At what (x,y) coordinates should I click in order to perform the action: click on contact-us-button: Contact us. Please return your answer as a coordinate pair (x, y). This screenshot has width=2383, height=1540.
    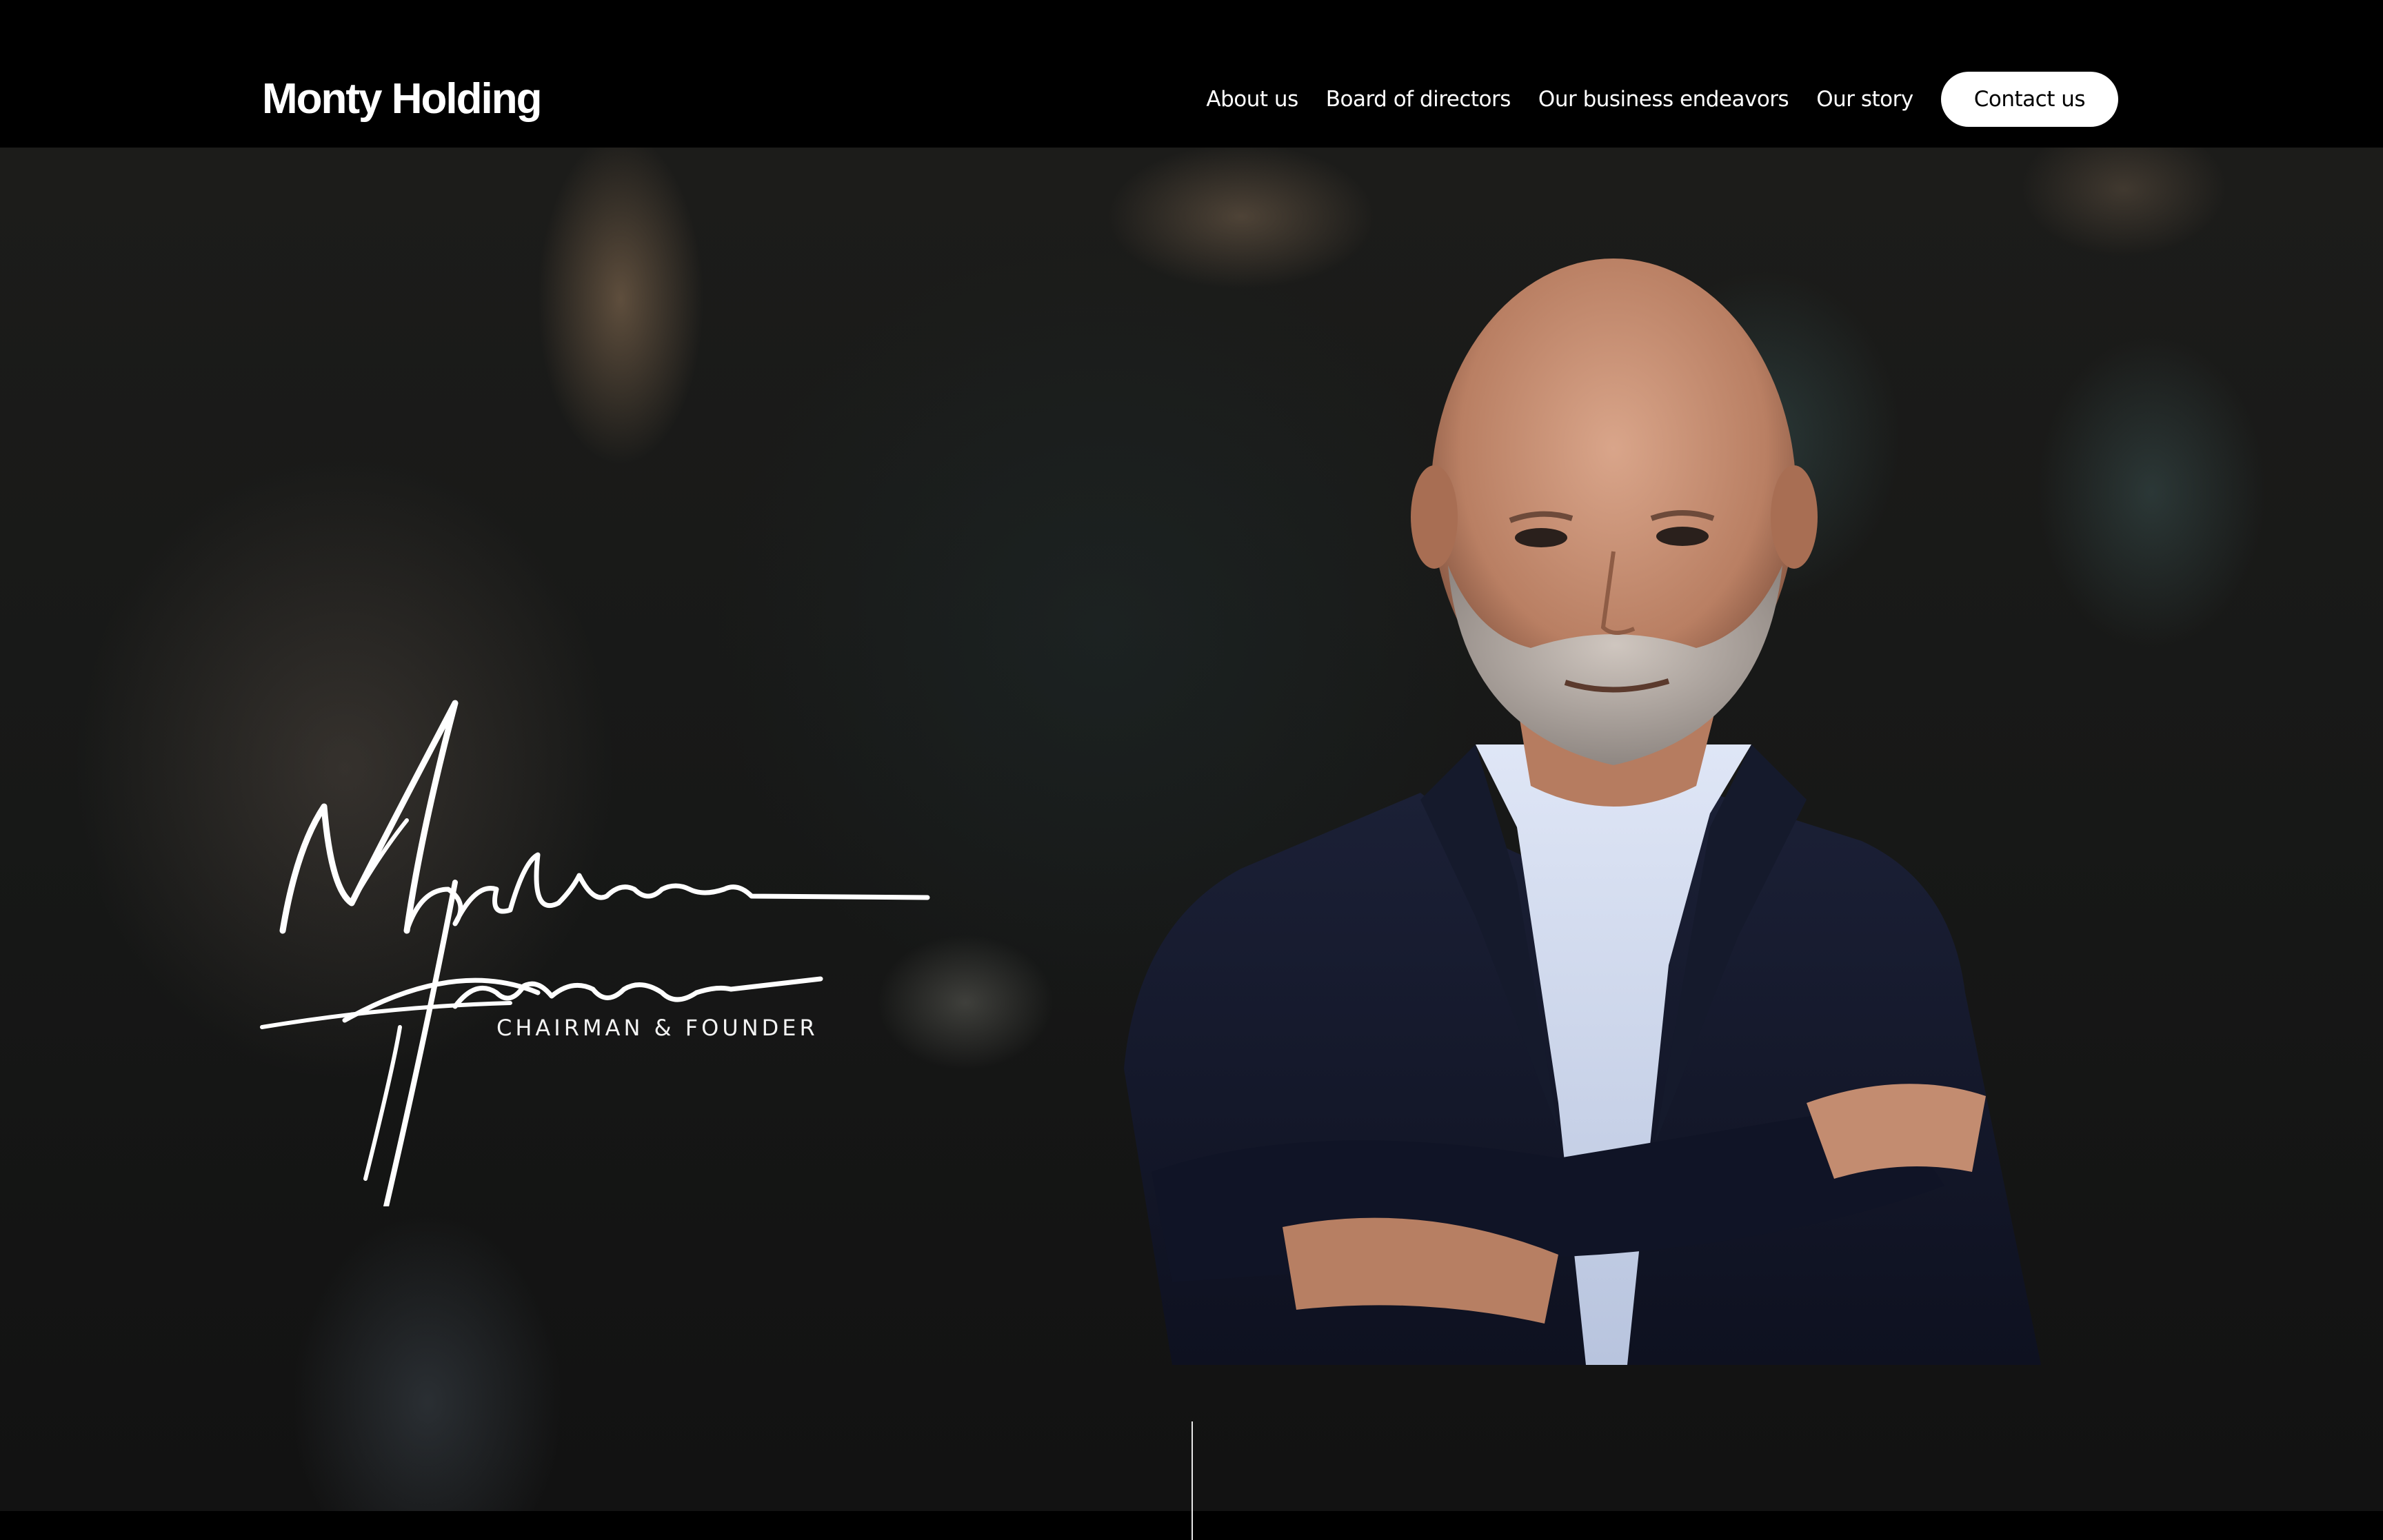
    Looking at the image, I should click on (2029, 99).